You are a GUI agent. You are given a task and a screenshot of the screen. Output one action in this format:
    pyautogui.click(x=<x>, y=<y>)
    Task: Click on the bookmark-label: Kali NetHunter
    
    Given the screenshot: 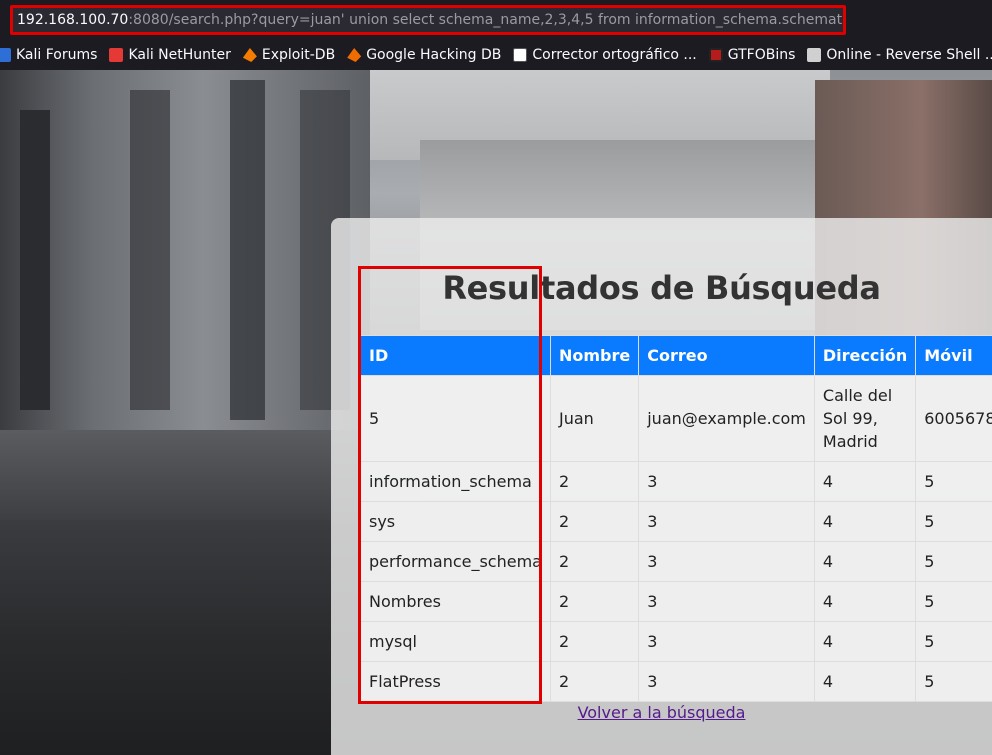 What is the action you would take?
    pyautogui.click(x=179, y=55)
    